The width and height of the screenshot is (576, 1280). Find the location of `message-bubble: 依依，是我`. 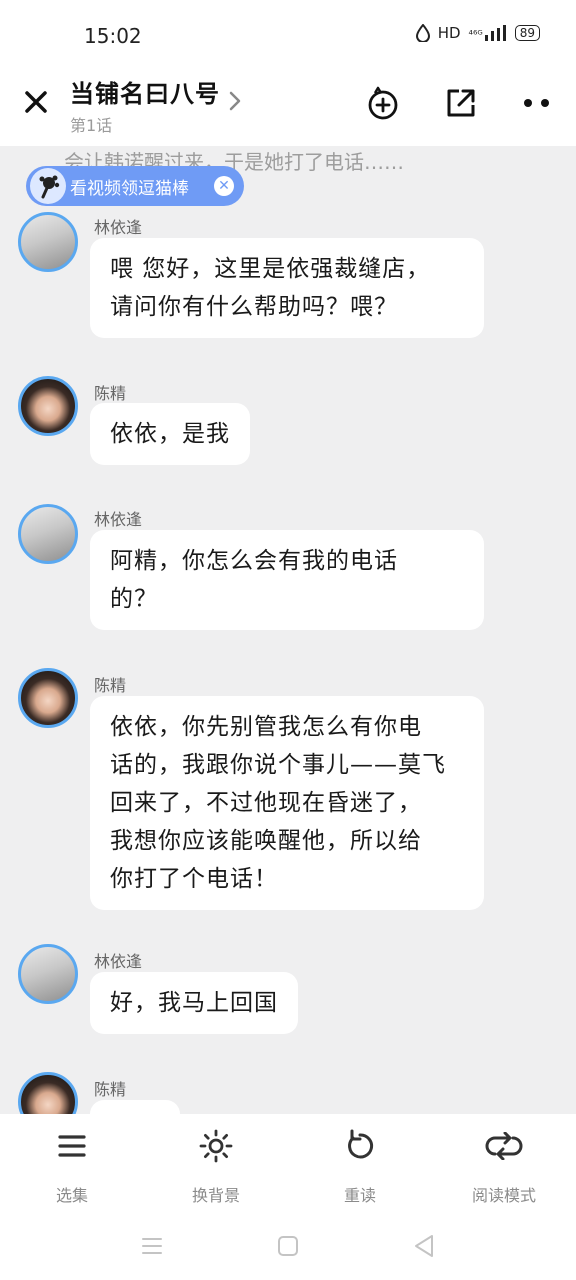

message-bubble: 依依，是我 is located at coordinates (170, 434).